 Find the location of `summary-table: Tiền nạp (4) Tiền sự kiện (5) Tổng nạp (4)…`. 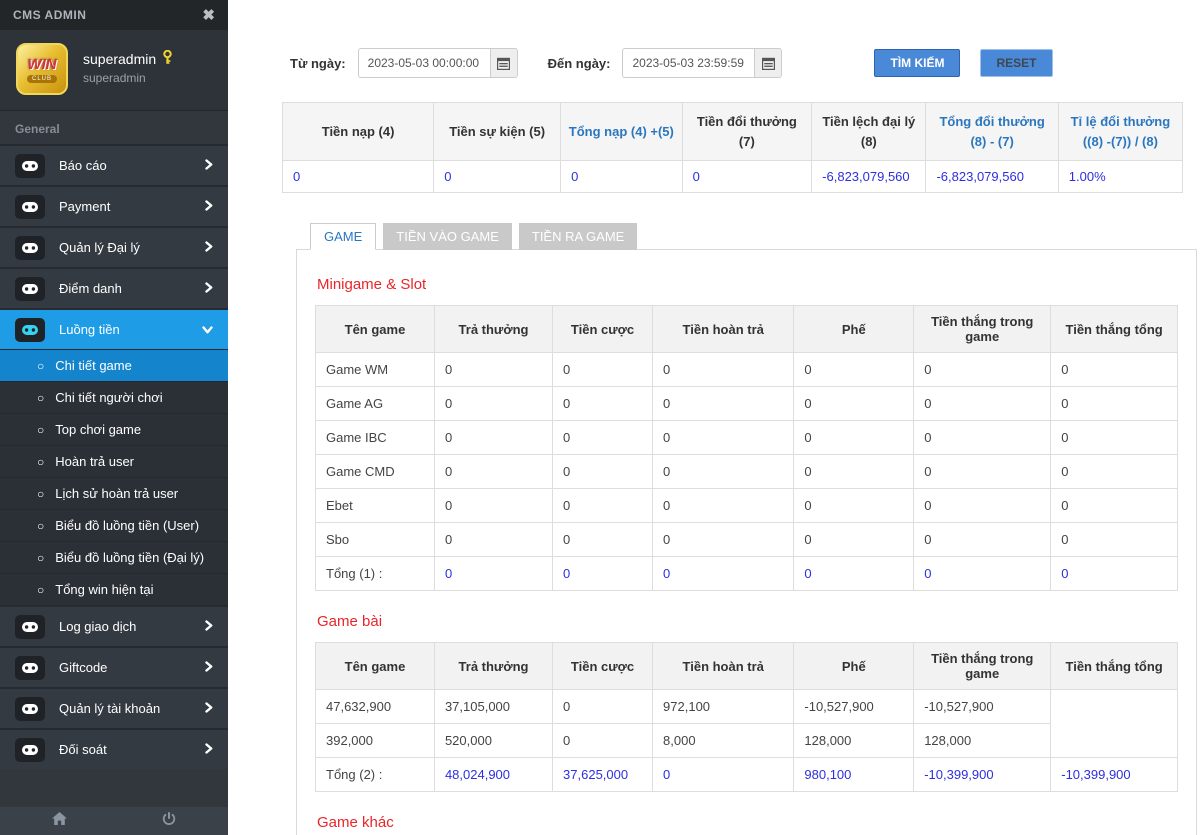

summary-table: Tiền nạp (4) Tiền sự kiện (5) Tổng nạp (4)… is located at coordinates (732, 147).